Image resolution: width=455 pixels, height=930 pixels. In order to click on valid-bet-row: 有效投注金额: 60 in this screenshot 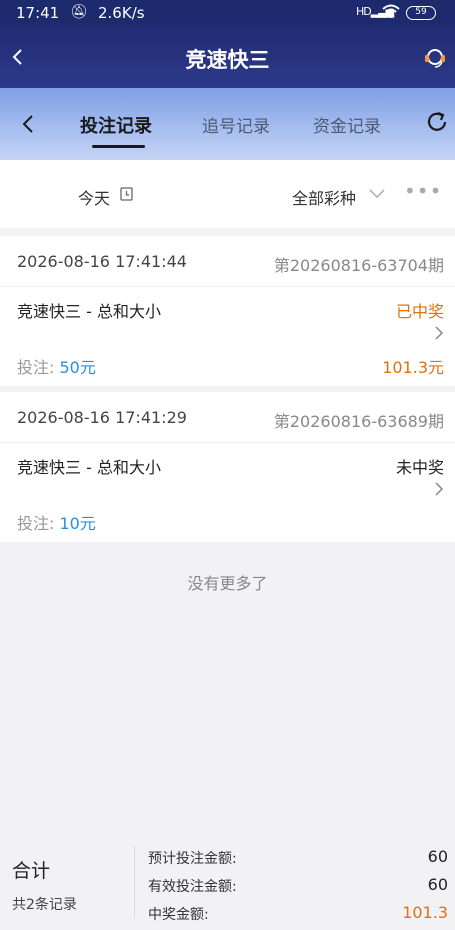, I will do `click(298, 885)`.